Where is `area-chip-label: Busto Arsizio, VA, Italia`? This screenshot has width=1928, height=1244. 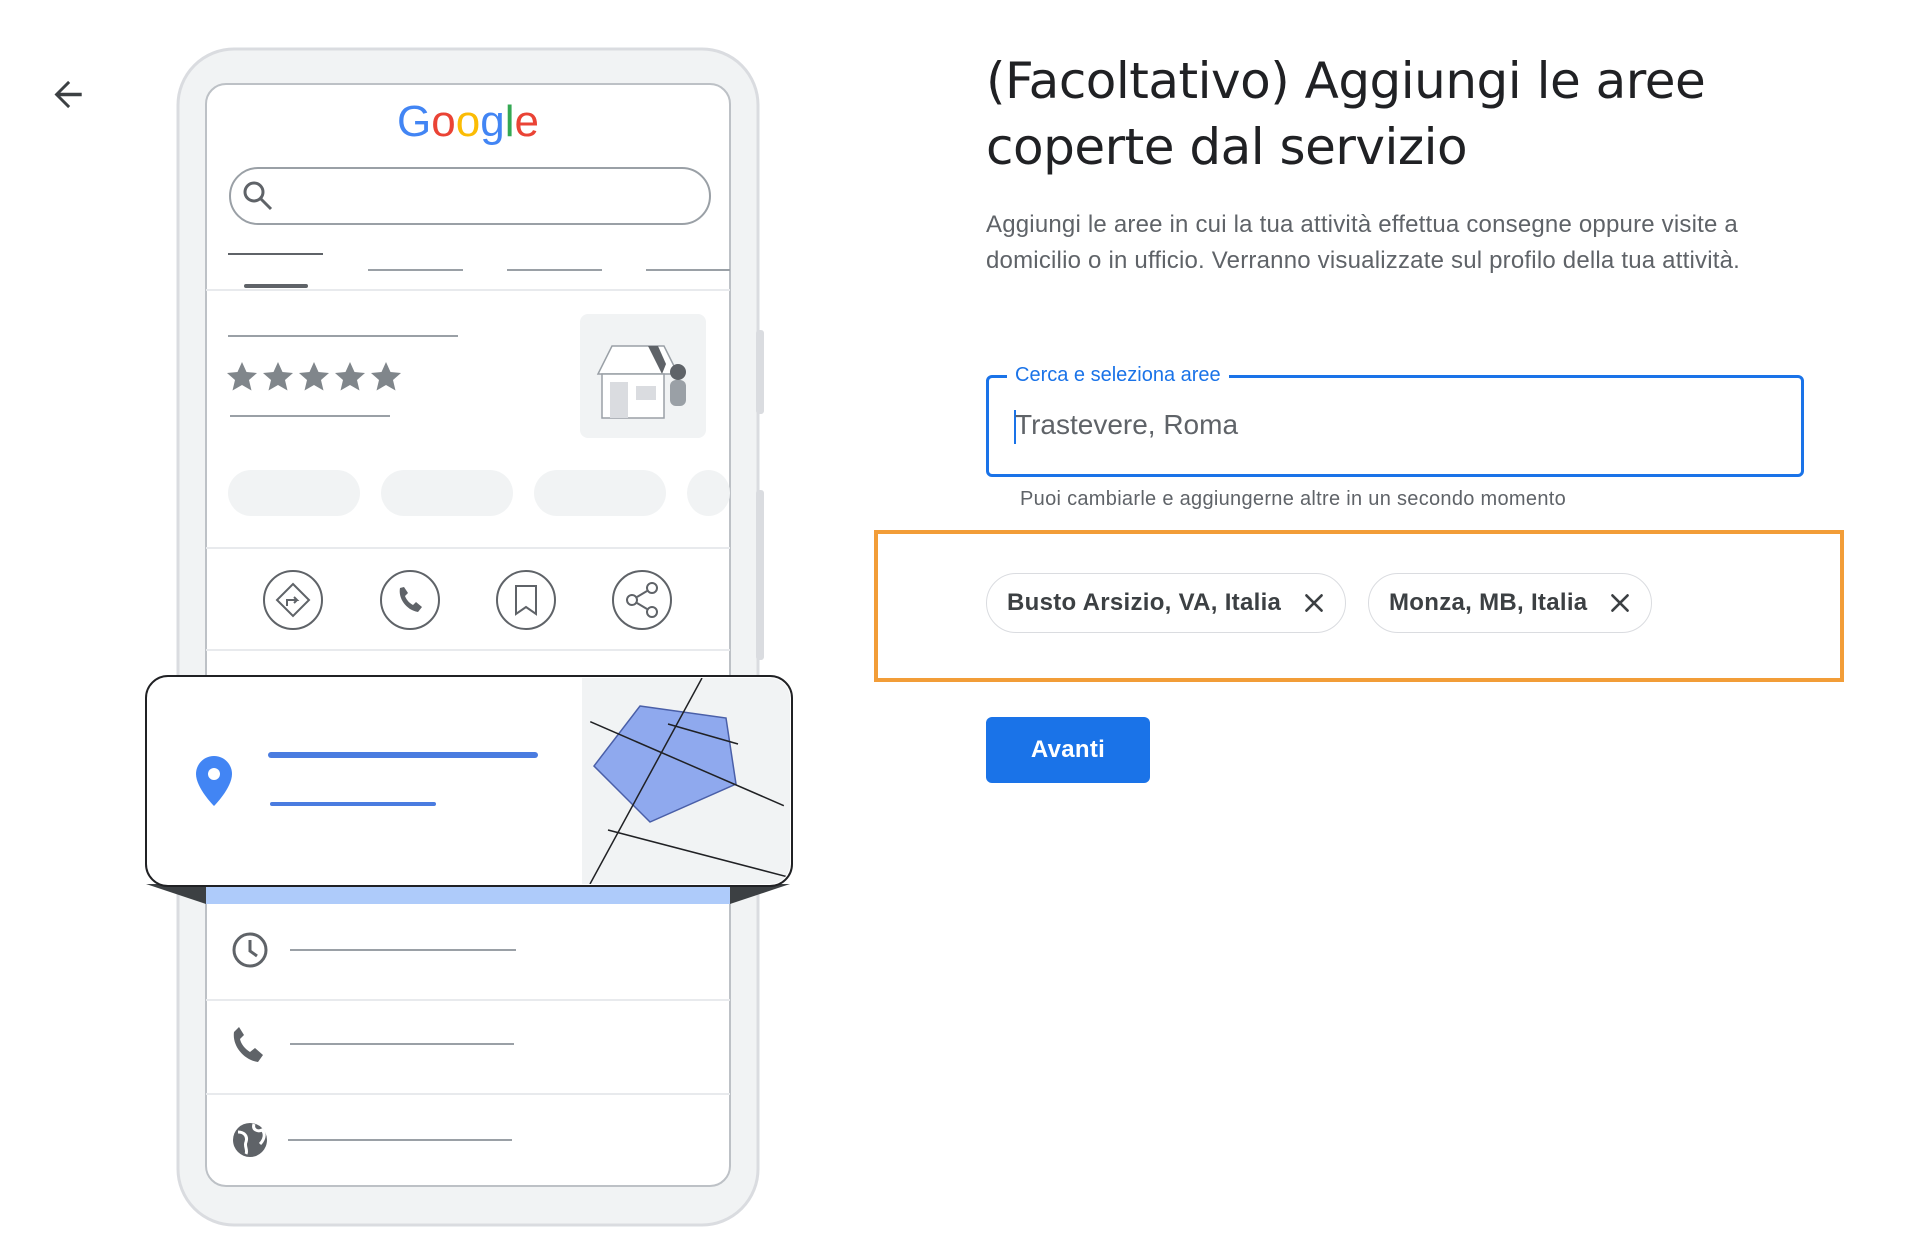 area-chip-label: Busto Arsizio, VA, Italia is located at coordinates (1144, 602).